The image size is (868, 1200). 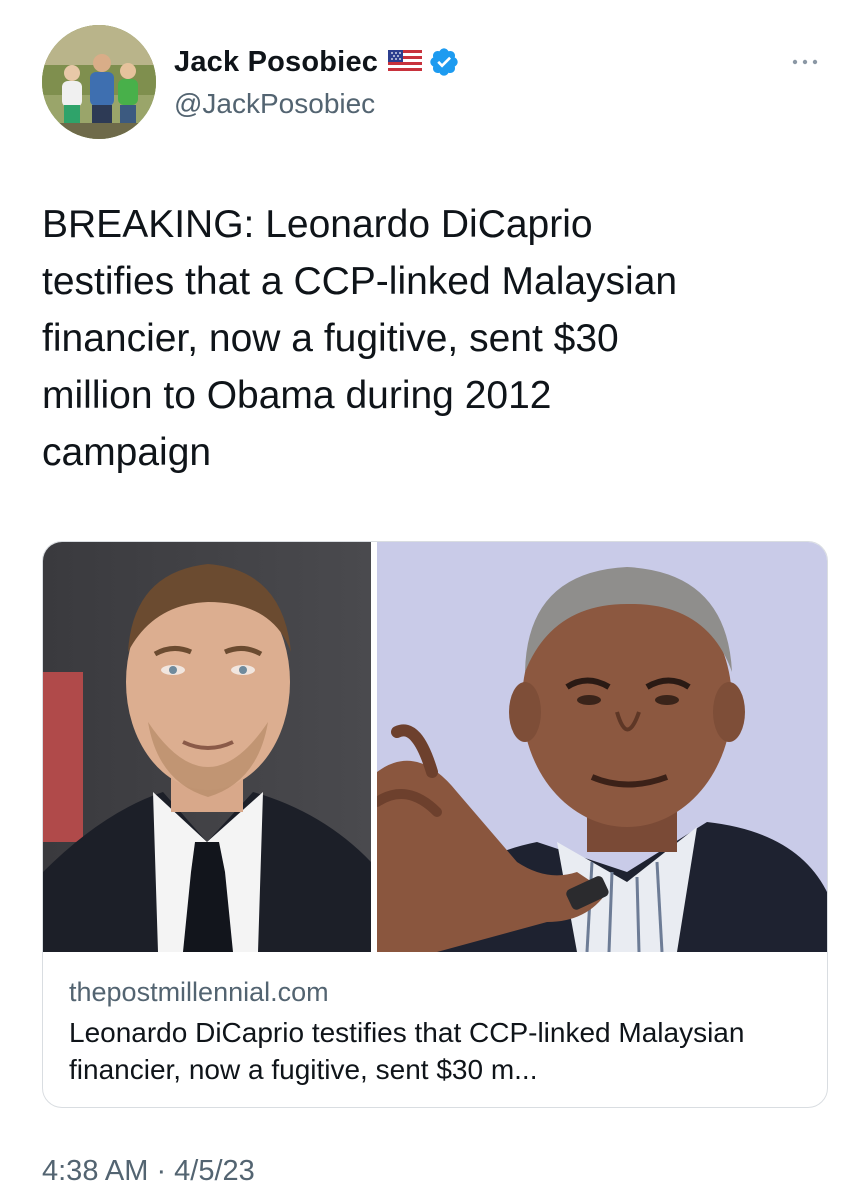 I want to click on author-display-name: Jack Posobiec, so click(x=276, y=62).